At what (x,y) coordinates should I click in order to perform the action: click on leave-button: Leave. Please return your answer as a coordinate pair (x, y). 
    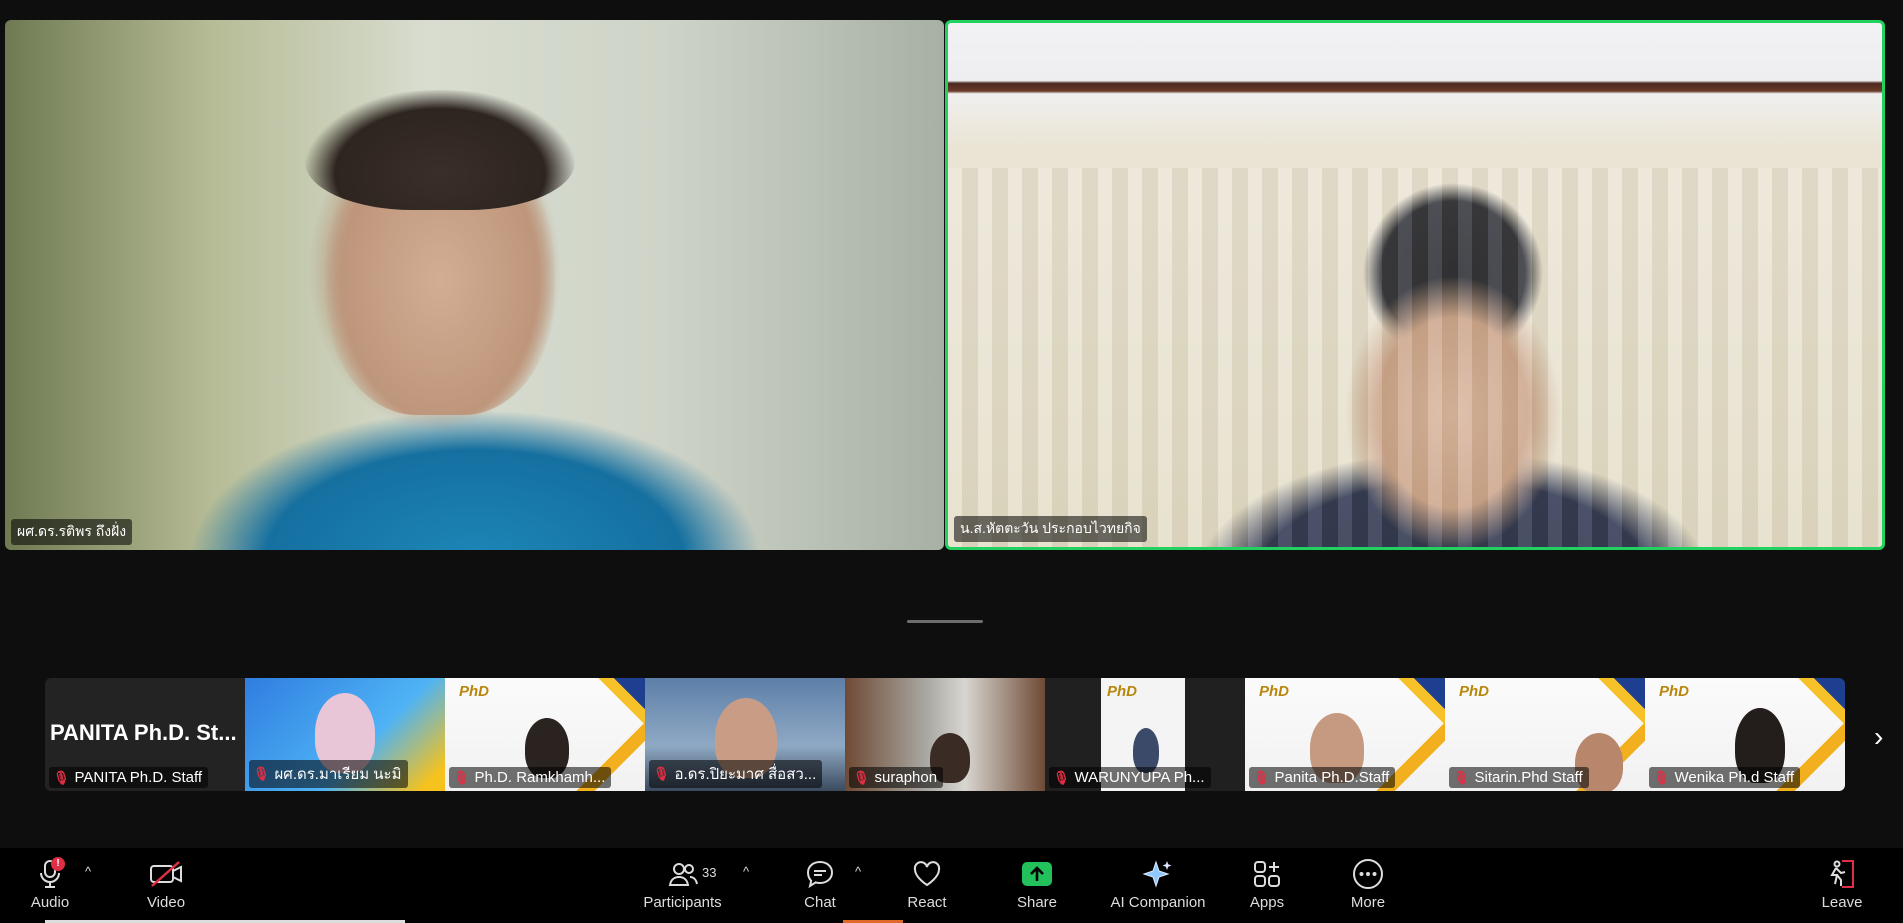
    Looking at the image, I should click on (1842, 885).